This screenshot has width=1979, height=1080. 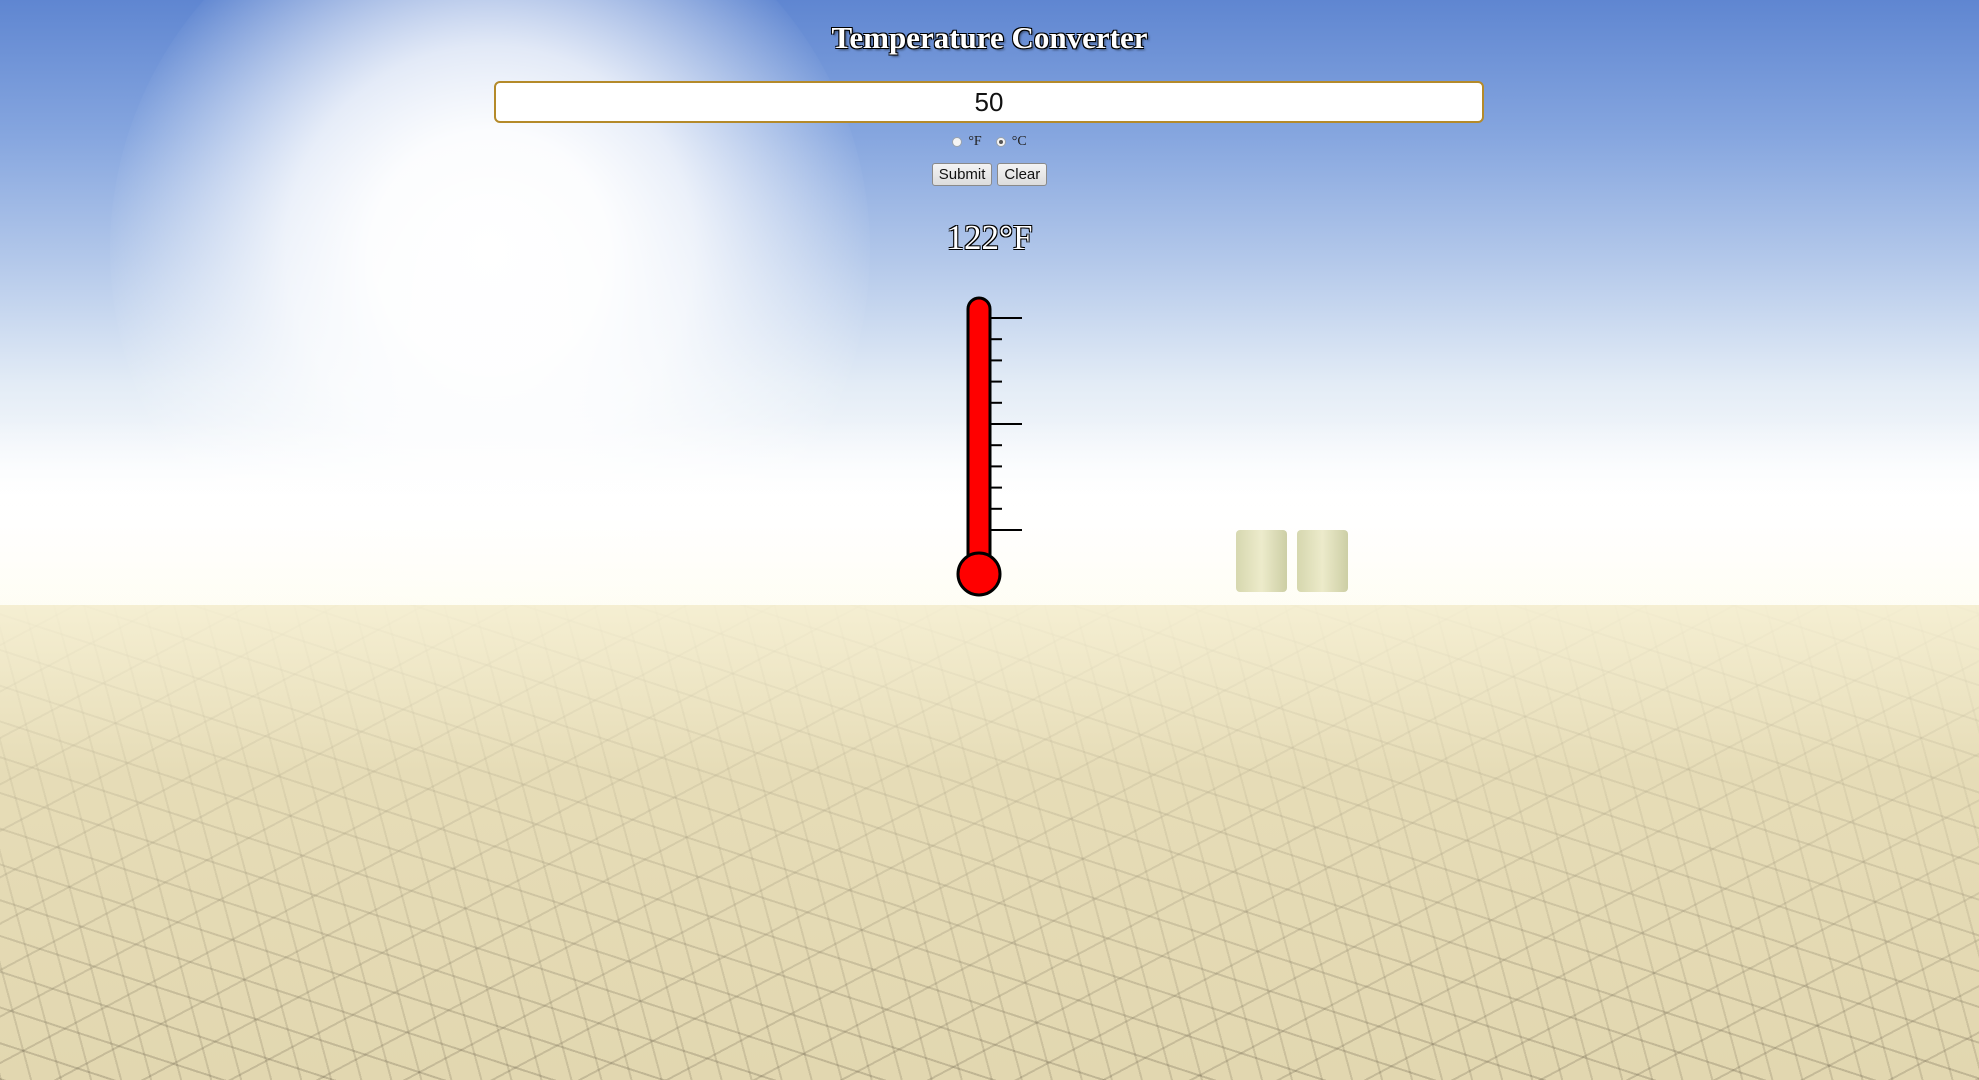 I want to click on fahrenheit-radio, so click(x=957, y=142).